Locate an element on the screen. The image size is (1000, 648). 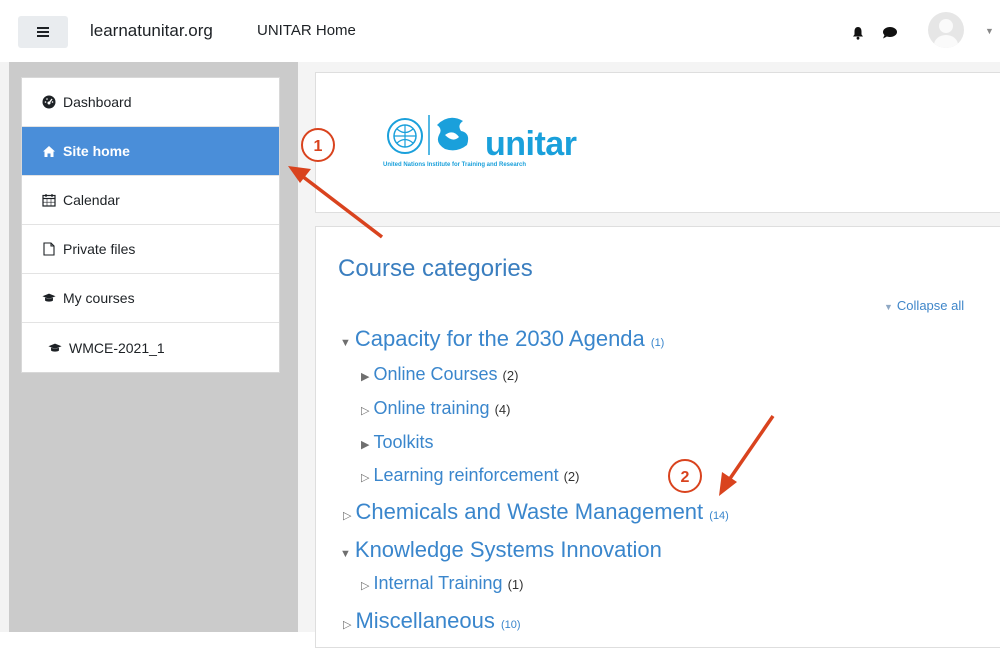
chat-icon is located at coordinates (890, 32).